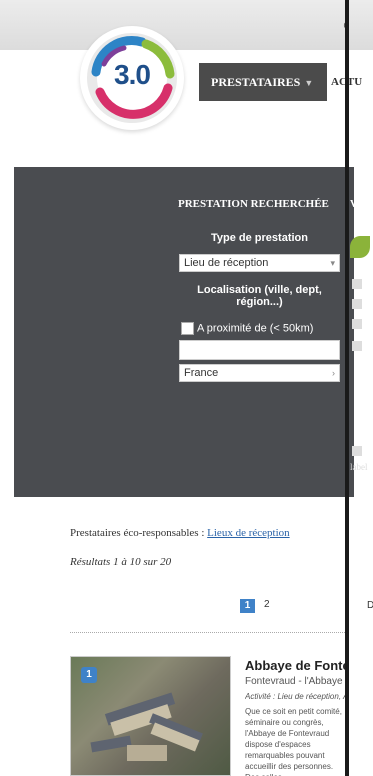 The height and width of the screenshot is (776, 373). What do you see at coordinates (294, 681) in the screenshot?
I see `result-subtitle: Fontevraud - l'Abbaye` at bounding box center [294, 681].